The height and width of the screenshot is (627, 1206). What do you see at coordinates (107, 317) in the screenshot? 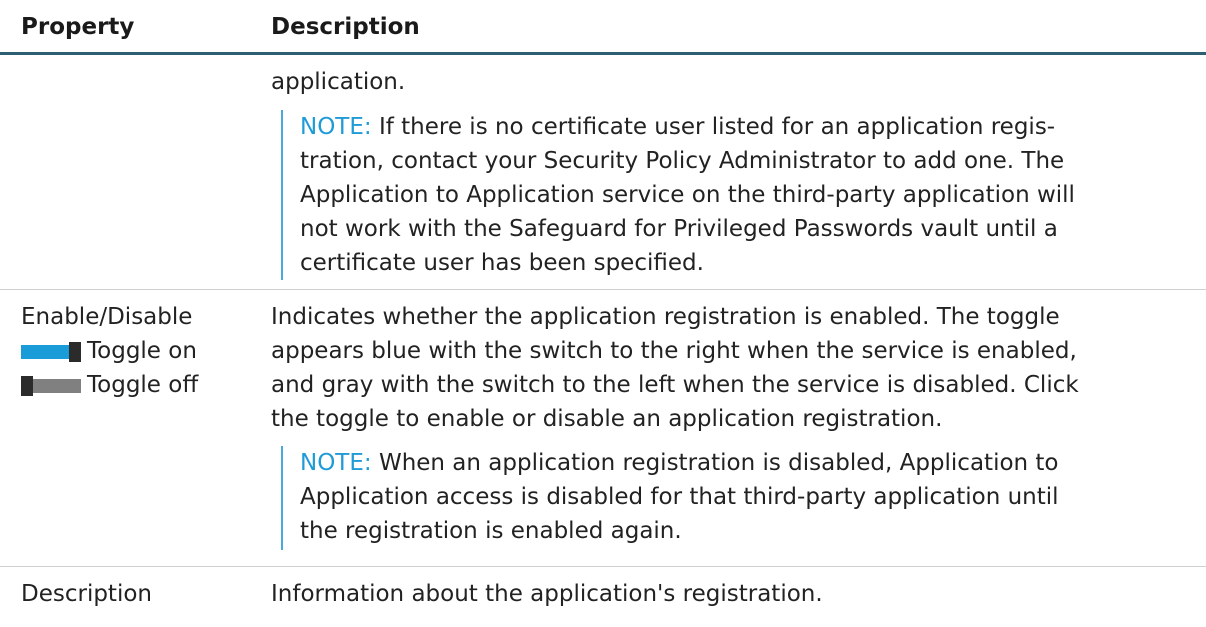
I see `property-name: Enable/Disable` at bounding box center [107, 317].